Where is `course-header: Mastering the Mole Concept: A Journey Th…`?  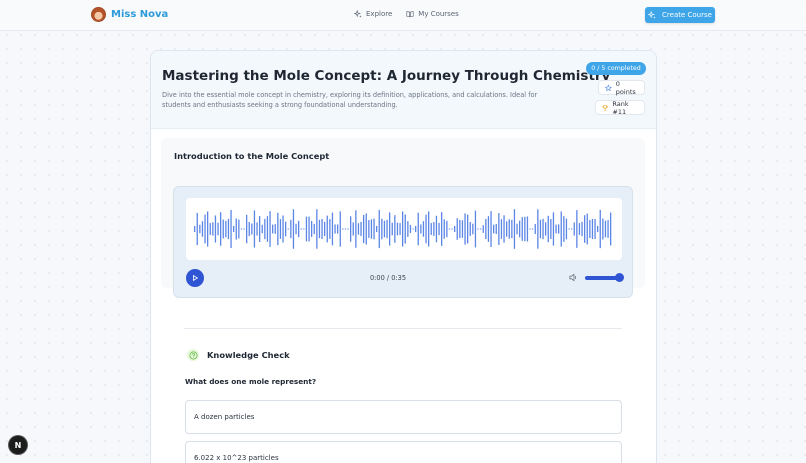
course-header: Mastering the Mole Concept: A Journey Th… is located at coordinates (403, 90).